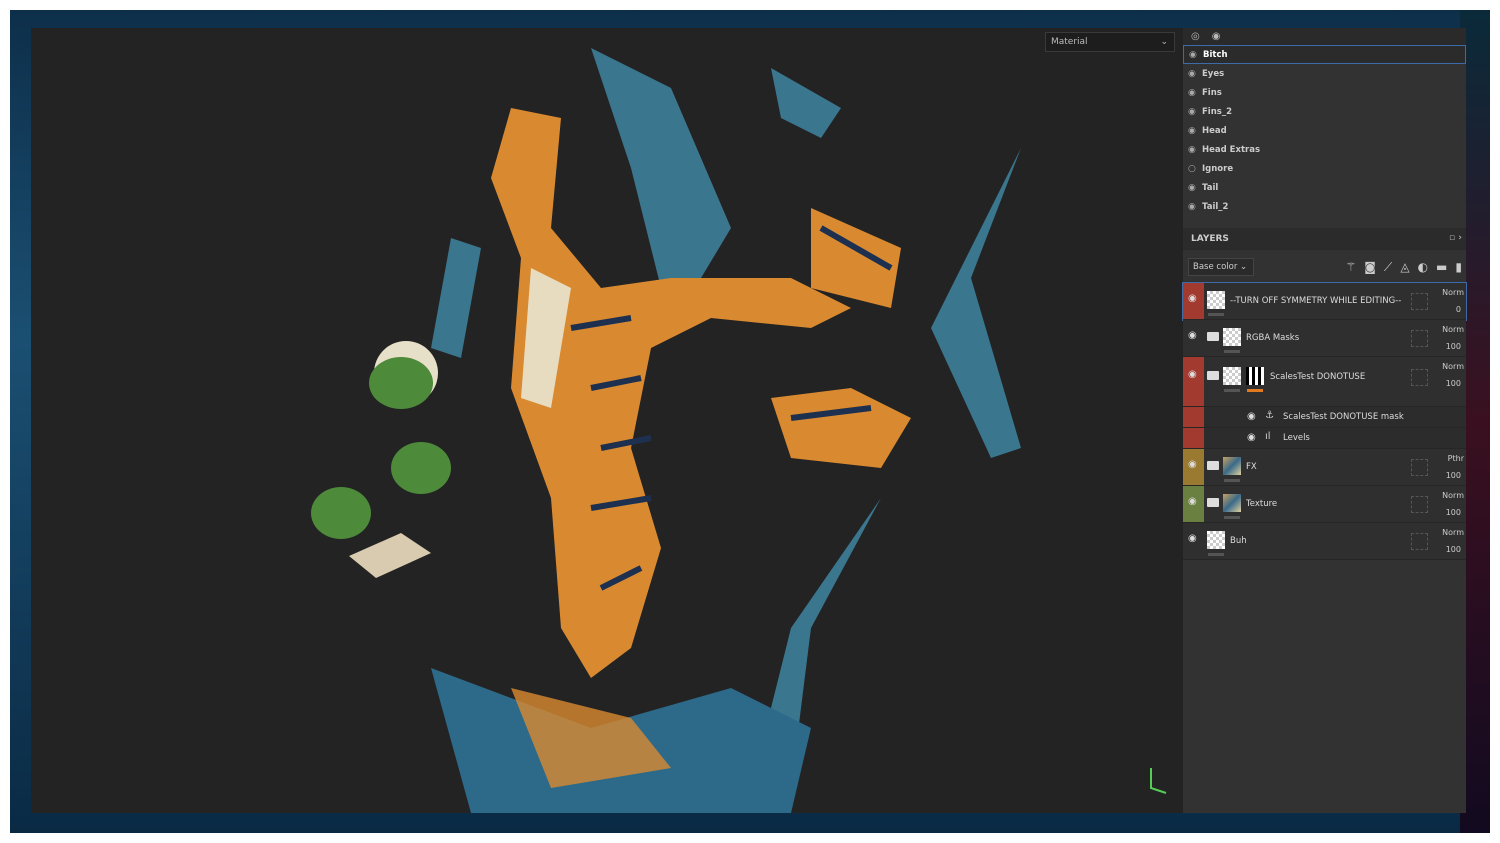  What do you see at coordinates (1231, 149) in the screenshot?
I see `texture-set-label: Head Extras` at bounding box center [1231, 149].